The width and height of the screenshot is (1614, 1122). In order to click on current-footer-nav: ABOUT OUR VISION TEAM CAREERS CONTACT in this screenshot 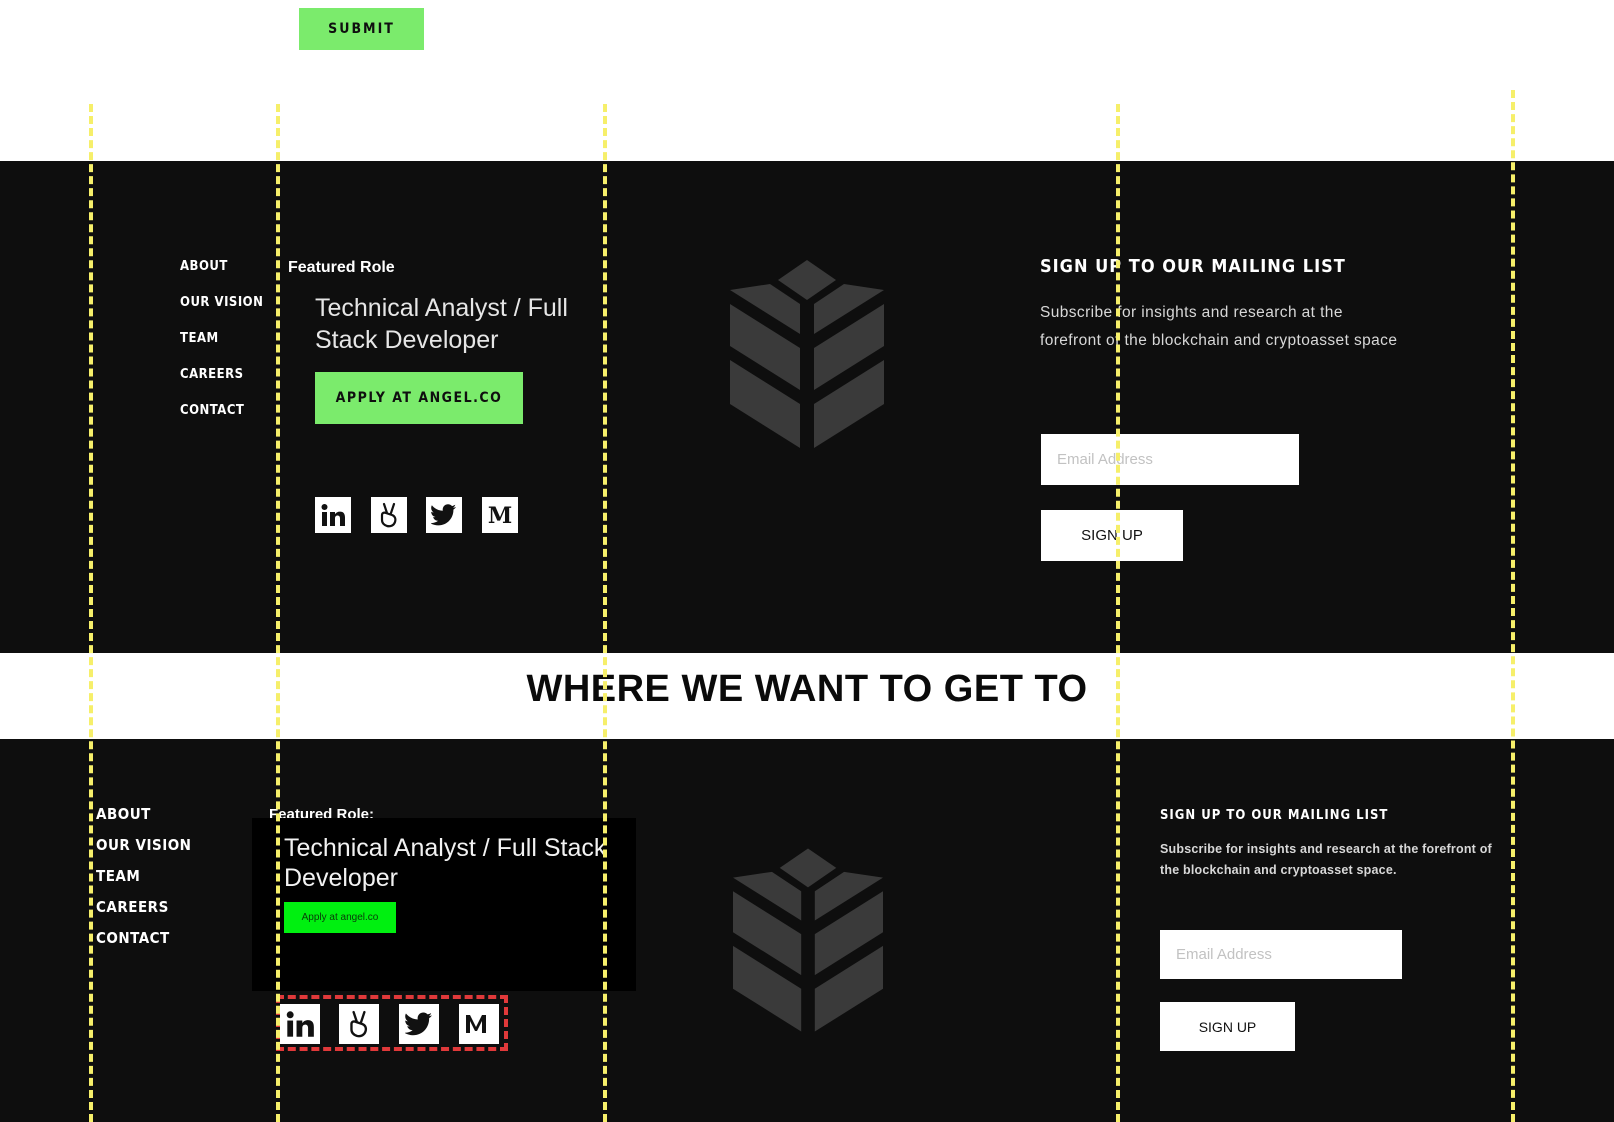, I will do `click(221, 349)`.